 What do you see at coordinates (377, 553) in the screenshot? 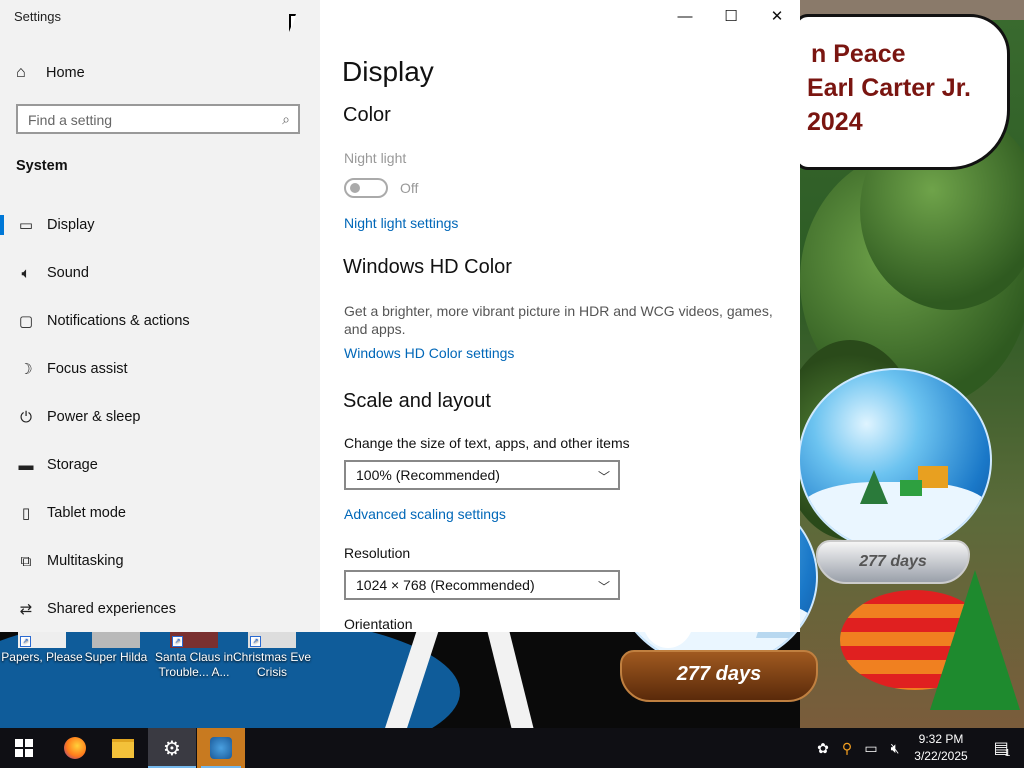
I see `resolution-label: Resolution` at bounding box center [377, 553].